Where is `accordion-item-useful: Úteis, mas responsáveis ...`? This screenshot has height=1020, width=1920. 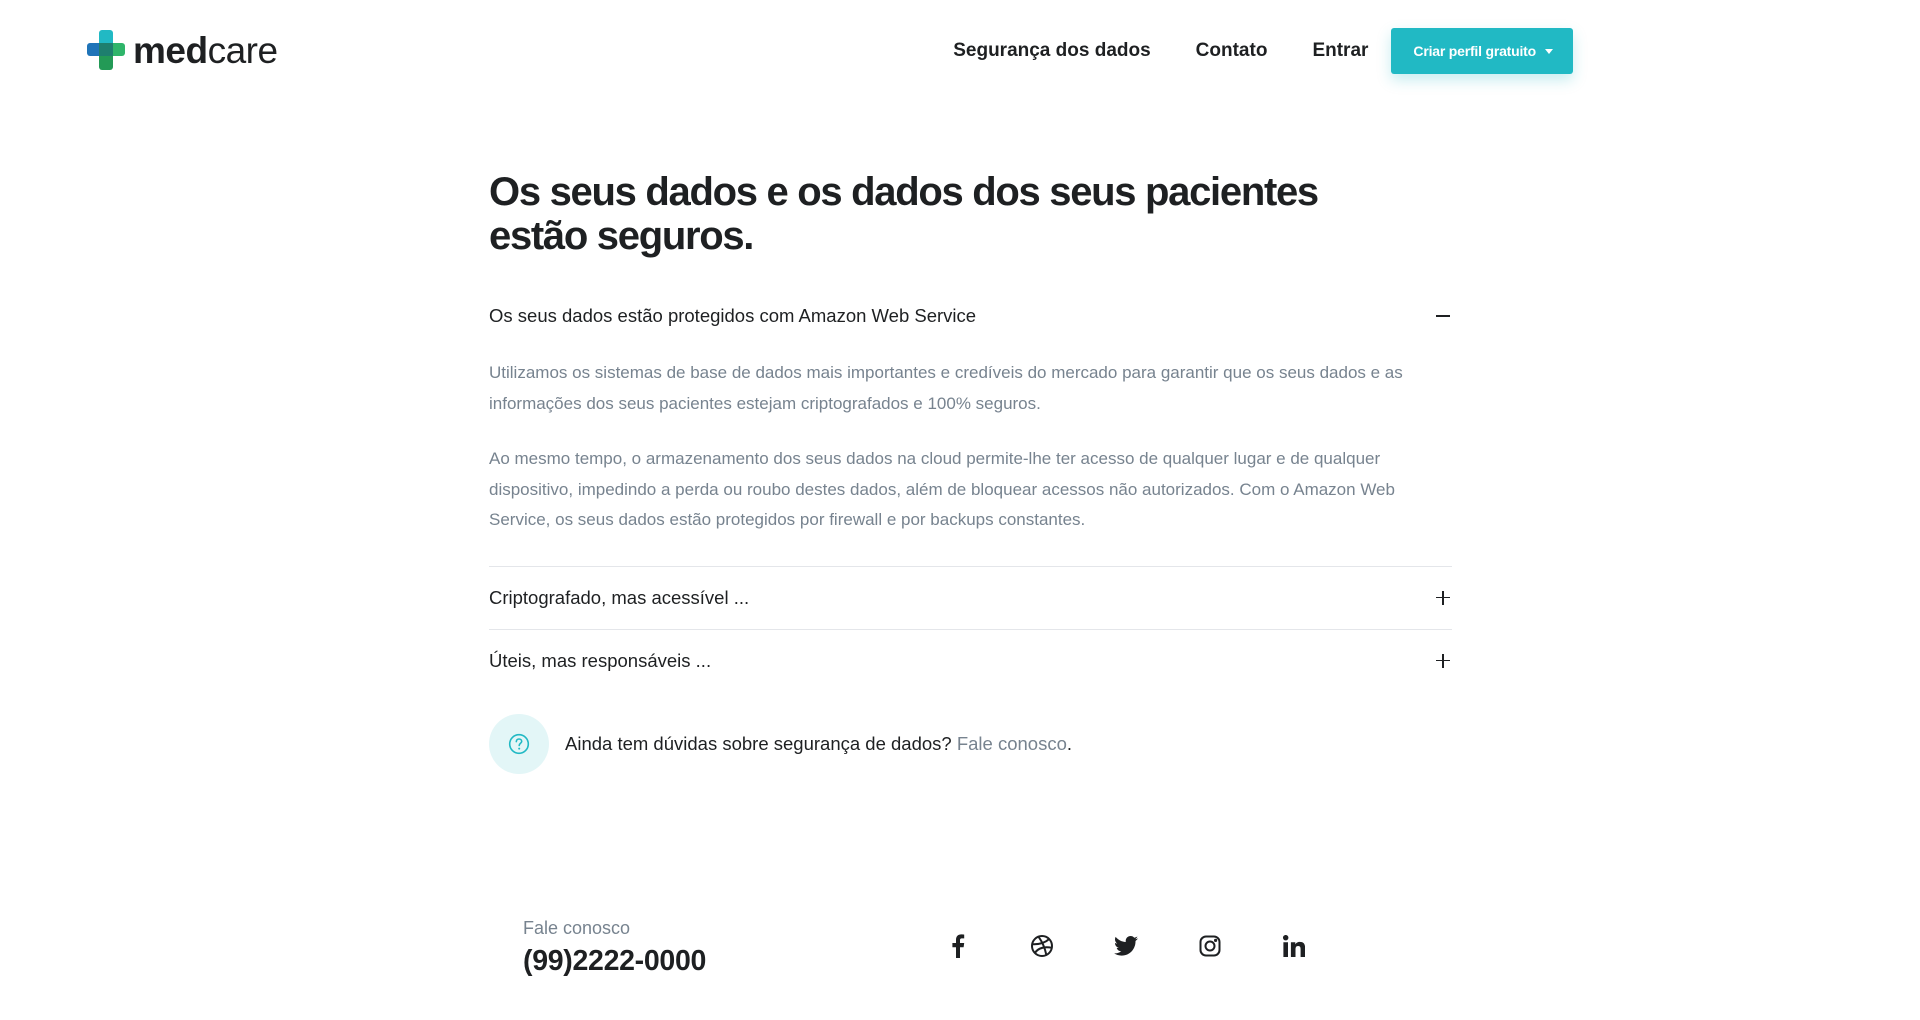 accordion-item-useful: Úteis, mas responsáveis ... is located at coordinates (970, 661).